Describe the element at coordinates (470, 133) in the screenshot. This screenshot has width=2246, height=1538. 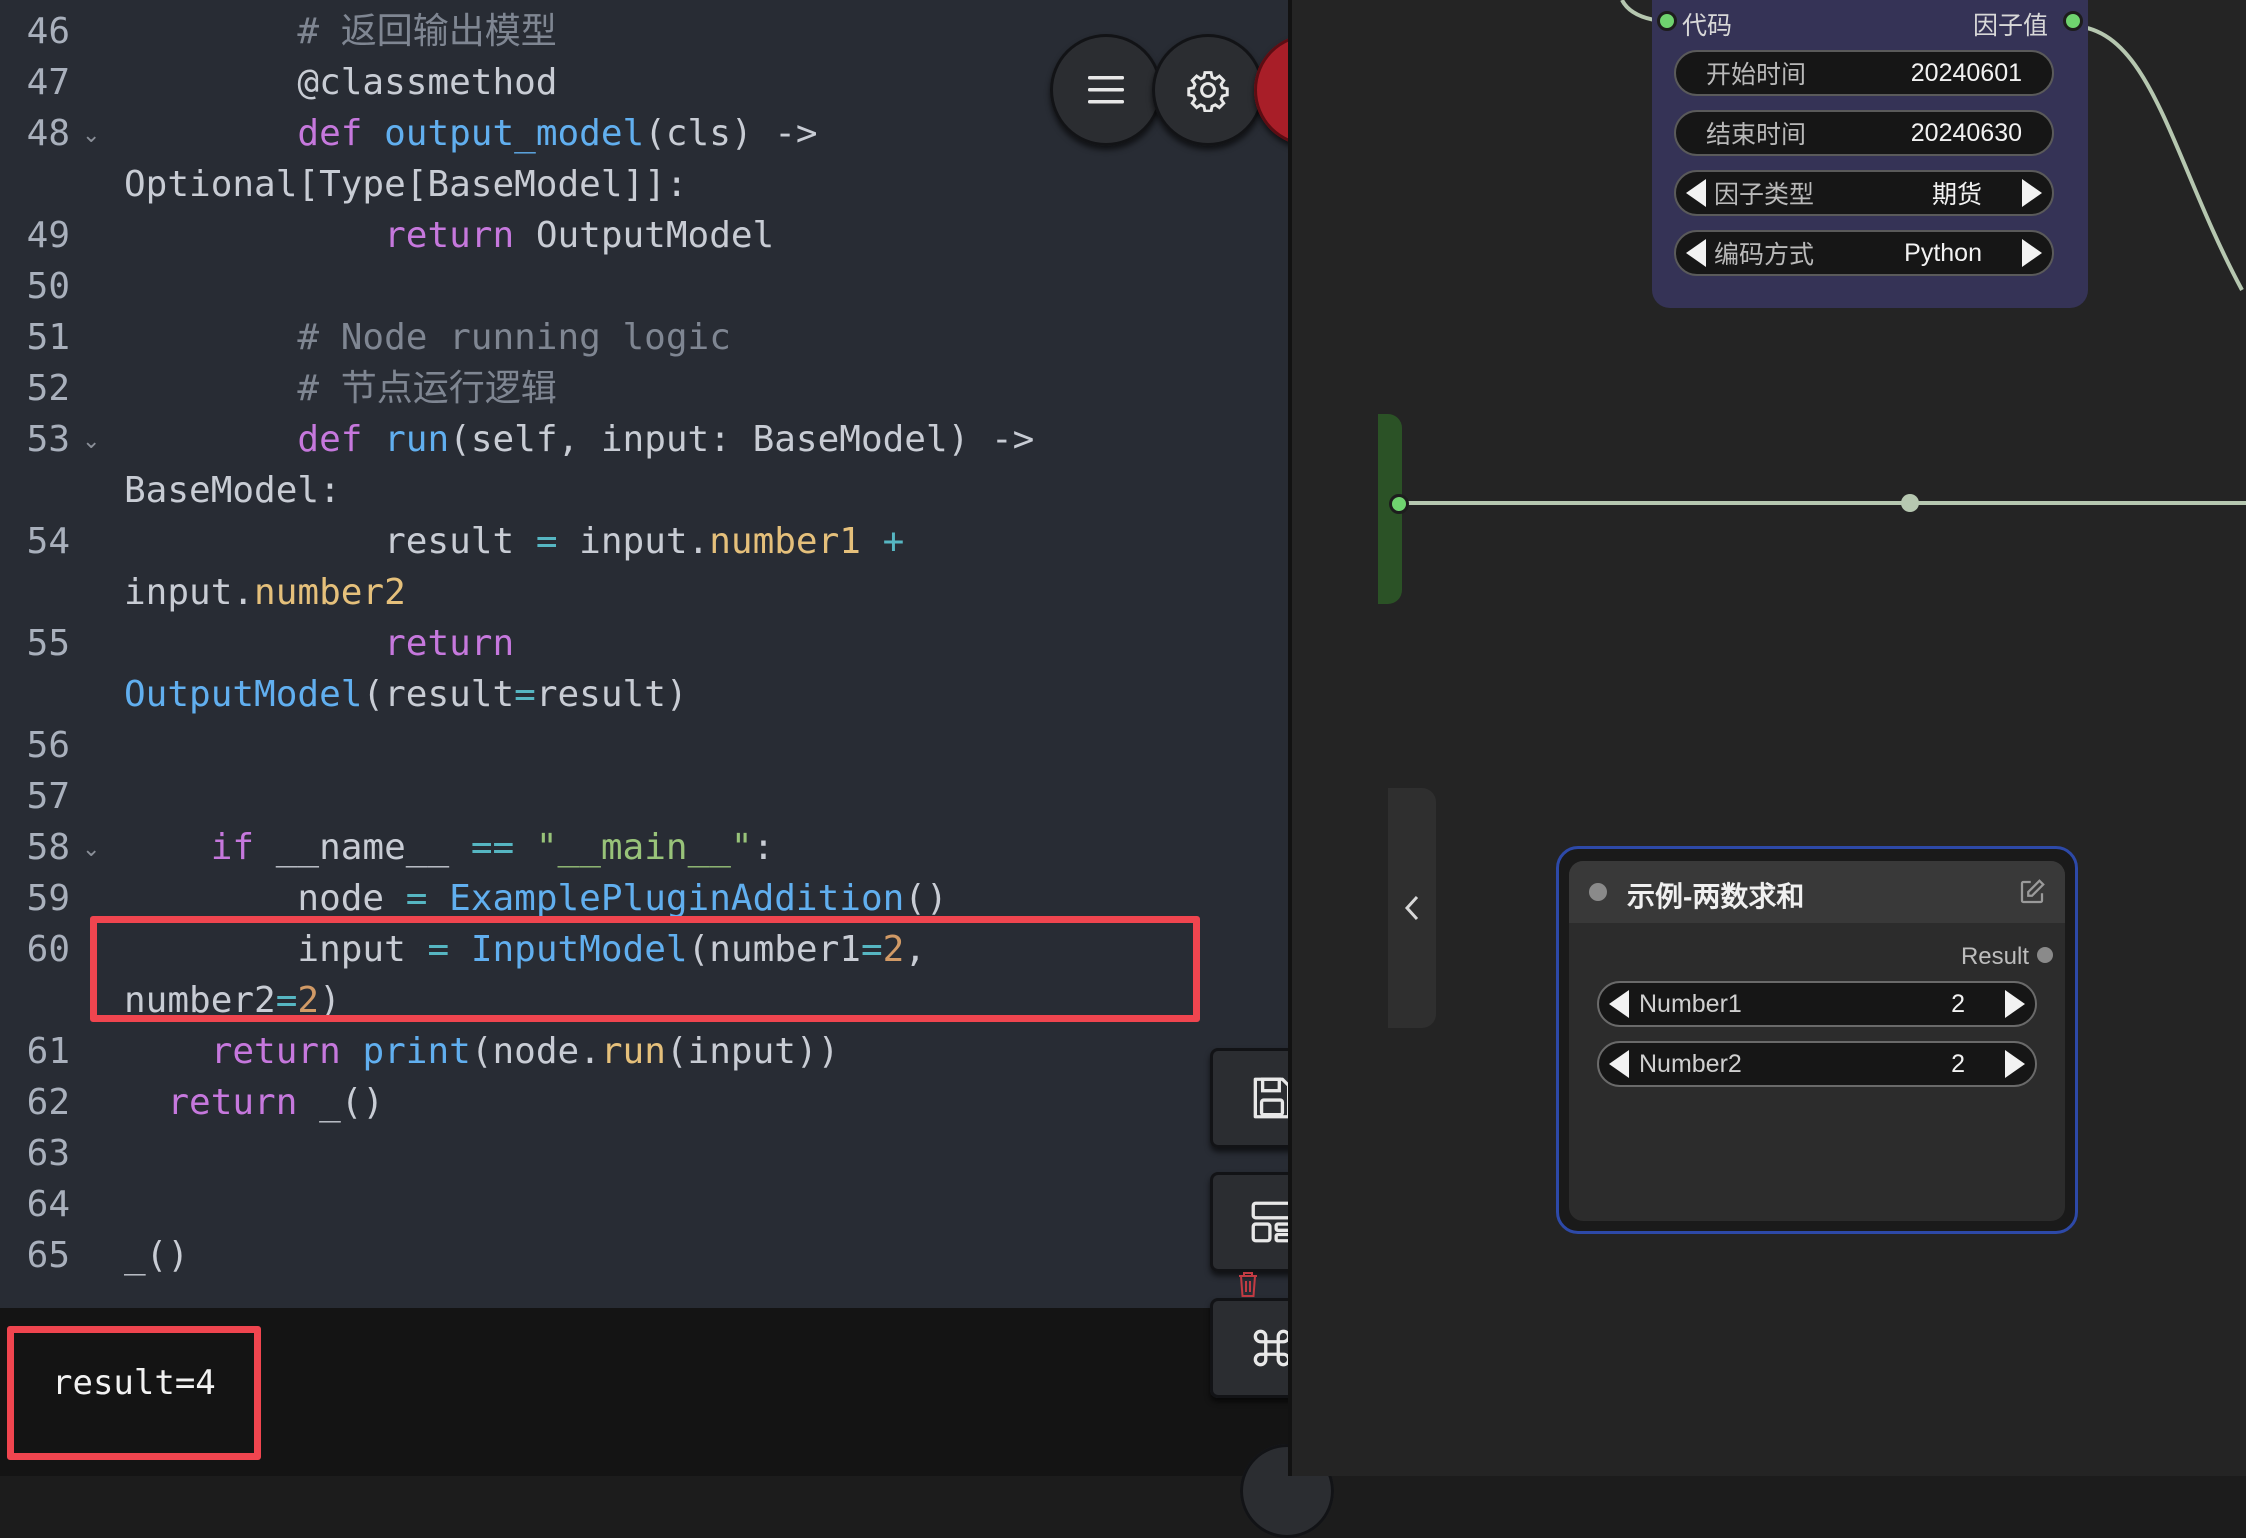
I see `code-text: def output_model(cls) ->` at that location.